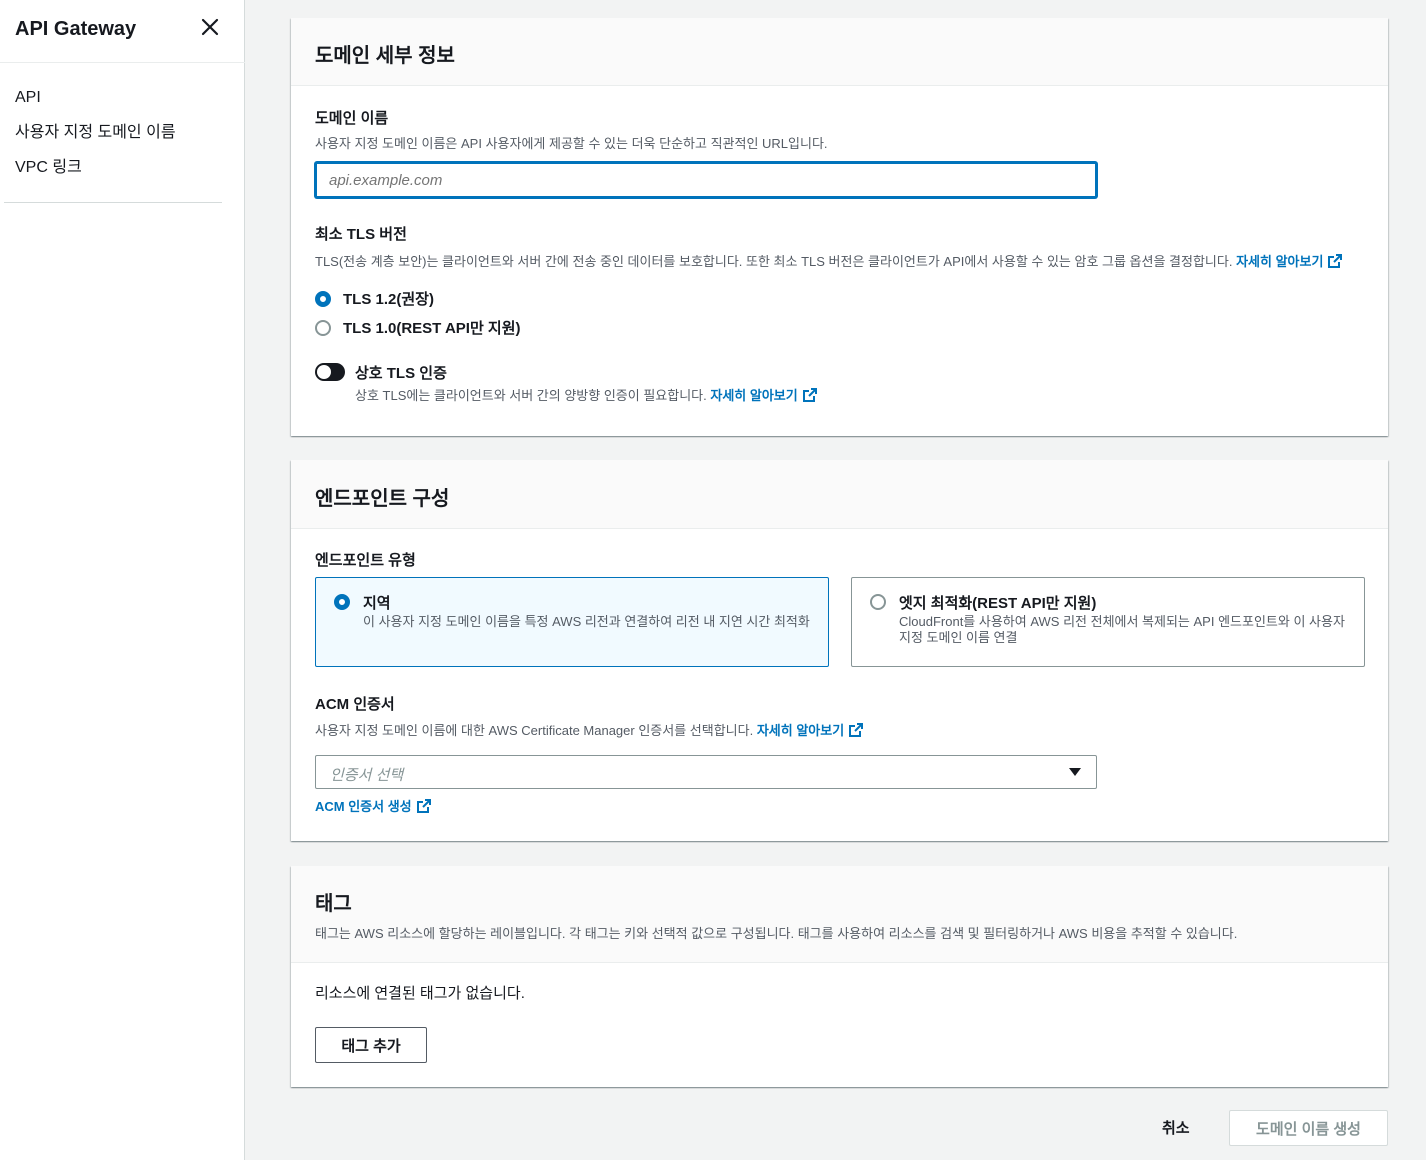 This screenshot has width=1426, height=1160. I want to click on tls-option-1-0: TLS 1.0(REST API만 지원), so click(418, 327).